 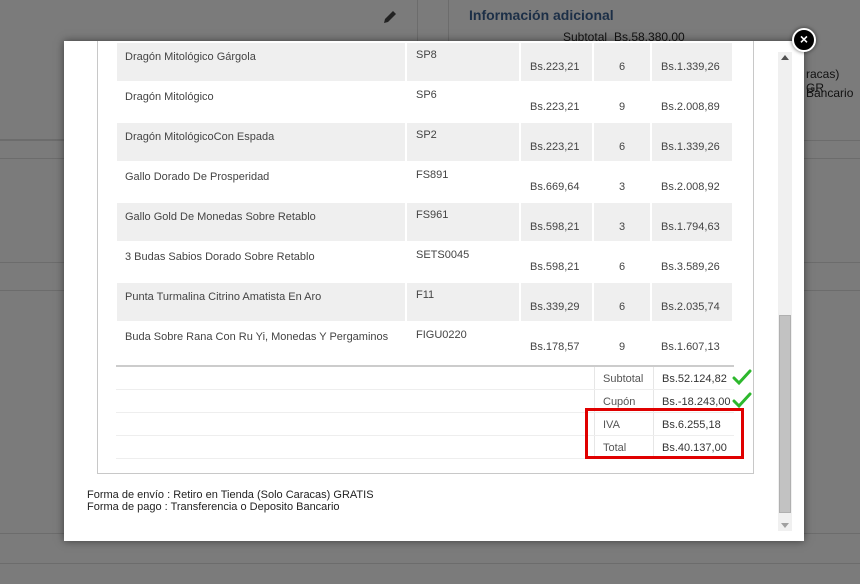 What do you see at coordinates (261, 62) in the screenshot?
I see `item-name: Dragón Mitológico Gárgola` at bounding box center [261, 62].